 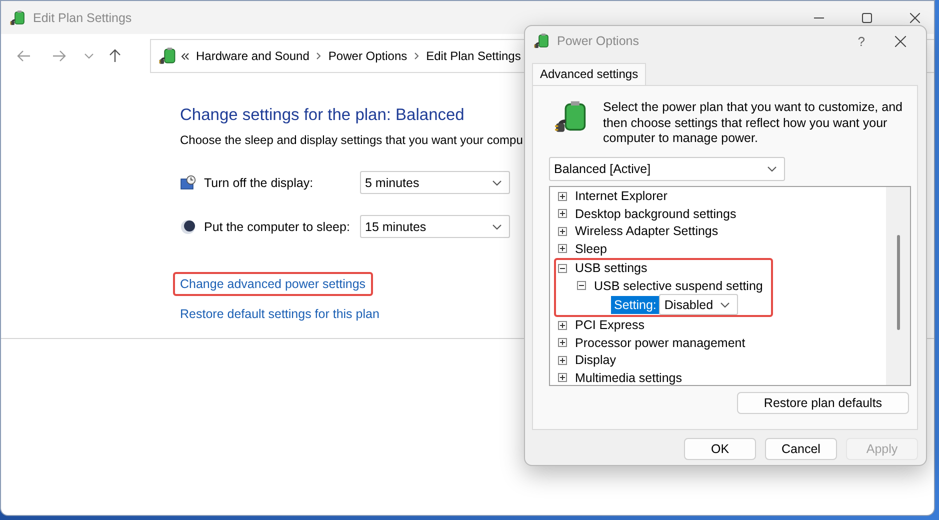 I want to click on description-text: Choose the sleep and display settings that you want your compu, so click(x=351, y=140).